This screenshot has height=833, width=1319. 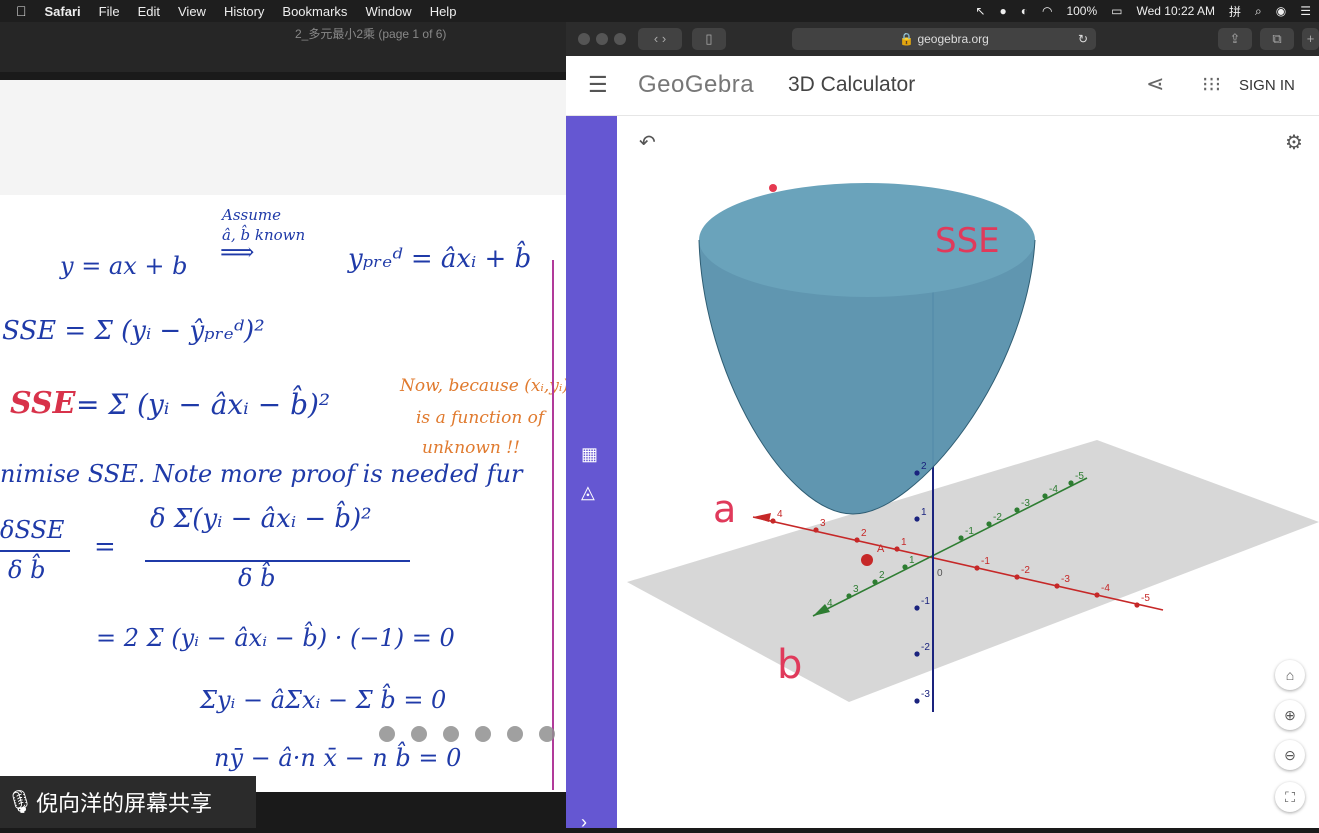 I want to click on equals-sign: =, so click(x=105, y=547).